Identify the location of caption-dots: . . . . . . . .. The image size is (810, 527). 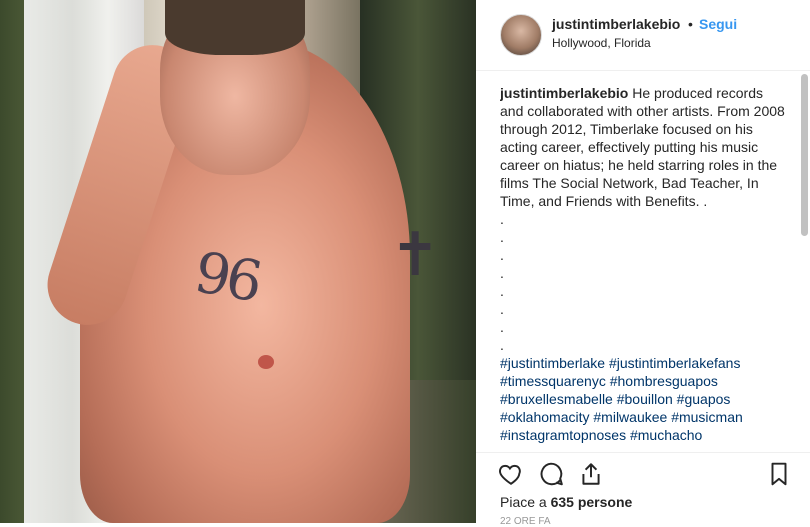
(502, 282).